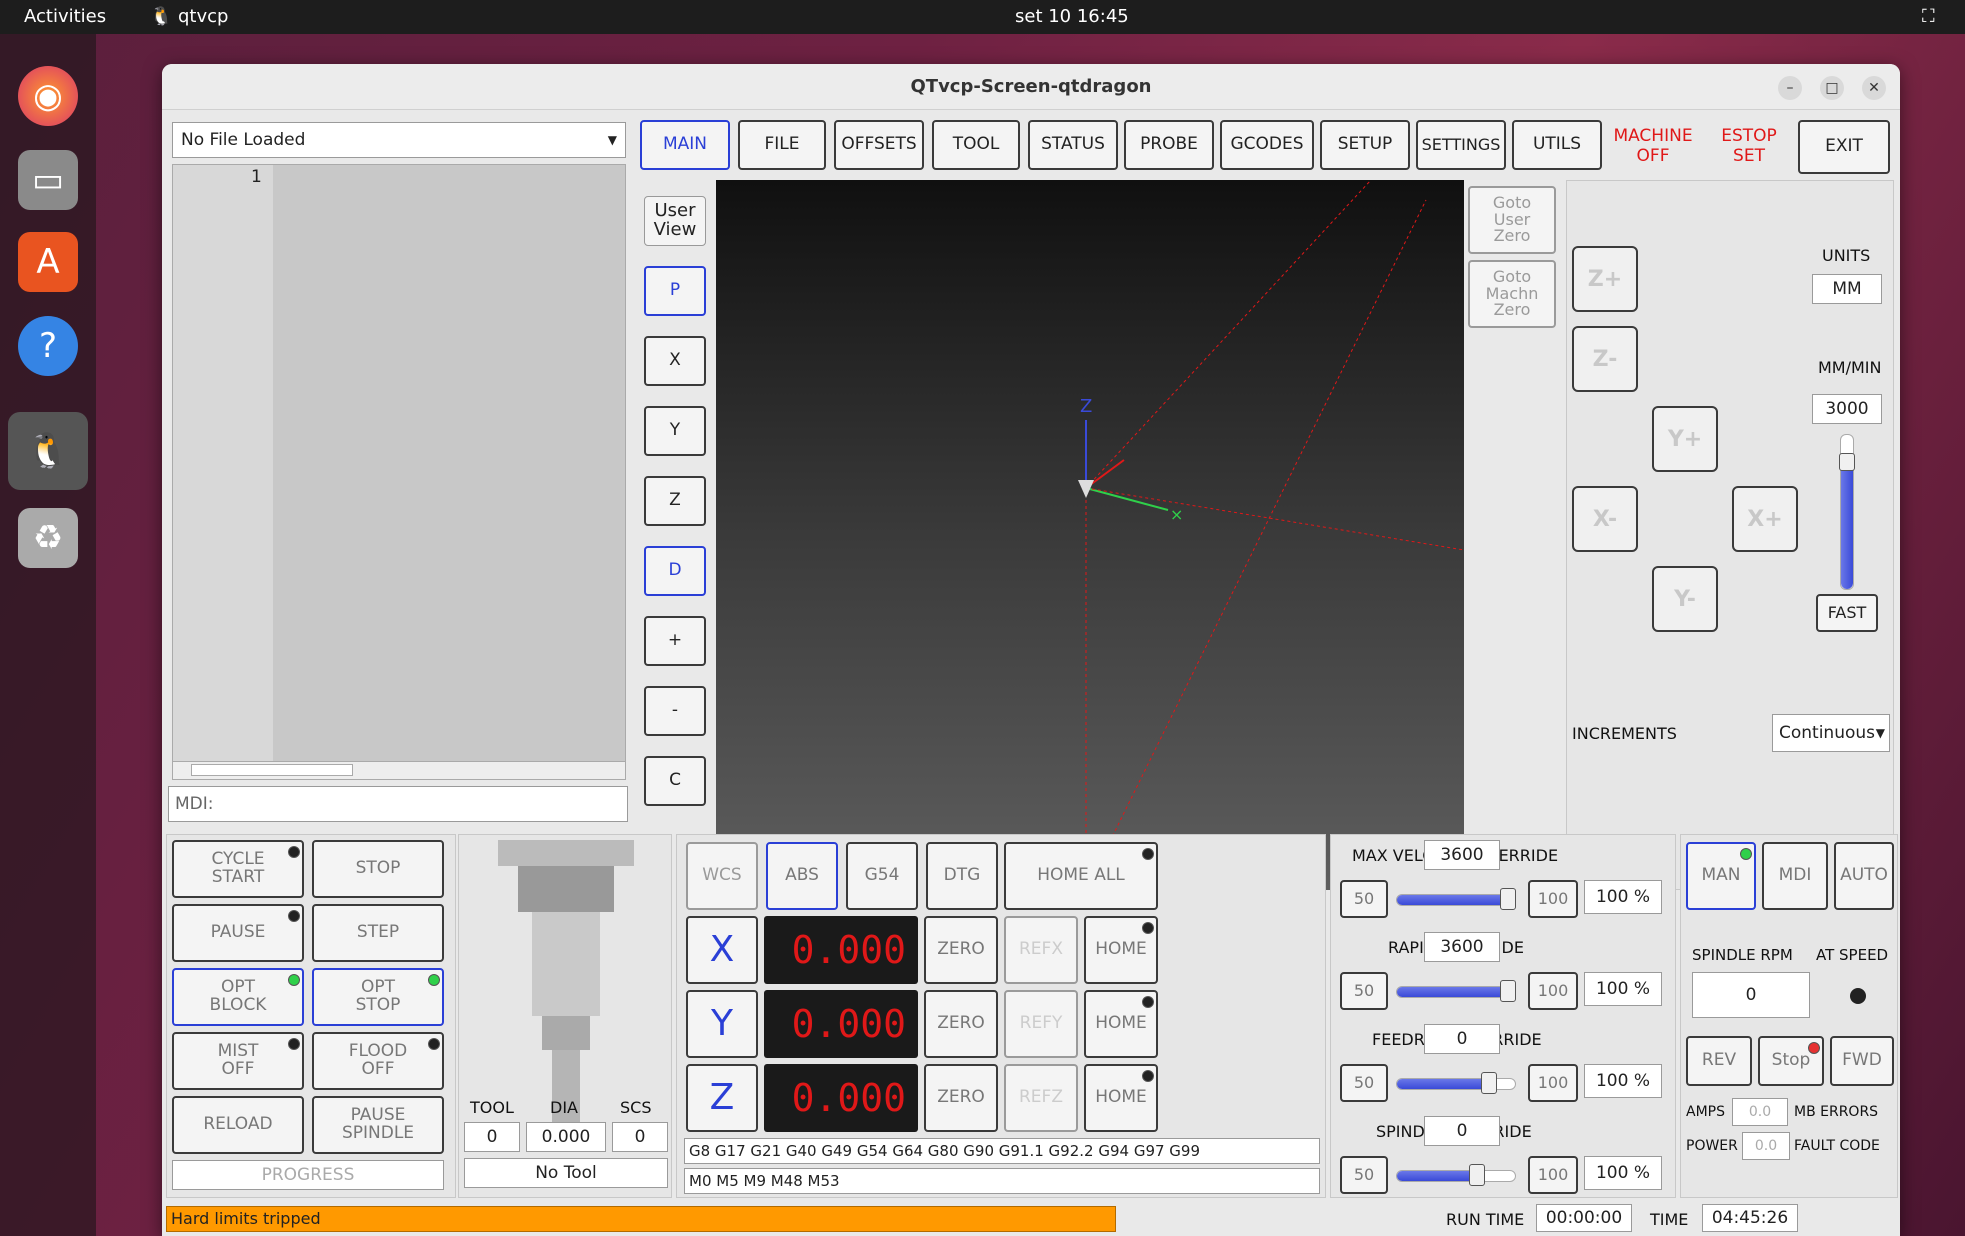 The height and width of the screenshot is (1236, 1965). Describe the element at coordinates (675, 431) in the screenshot. I see `view-y-button: Y` at that location.